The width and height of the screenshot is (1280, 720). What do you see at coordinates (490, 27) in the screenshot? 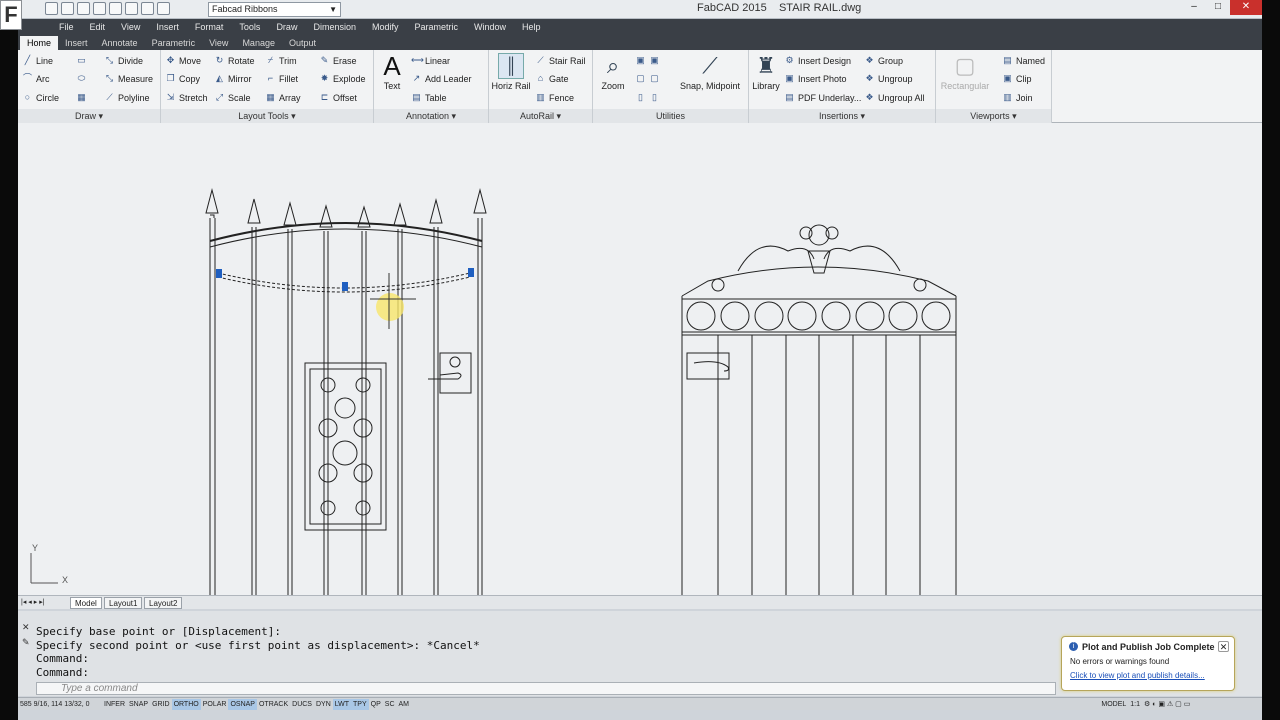
I see `menu-window: Window` at bounding box center [490, 27].